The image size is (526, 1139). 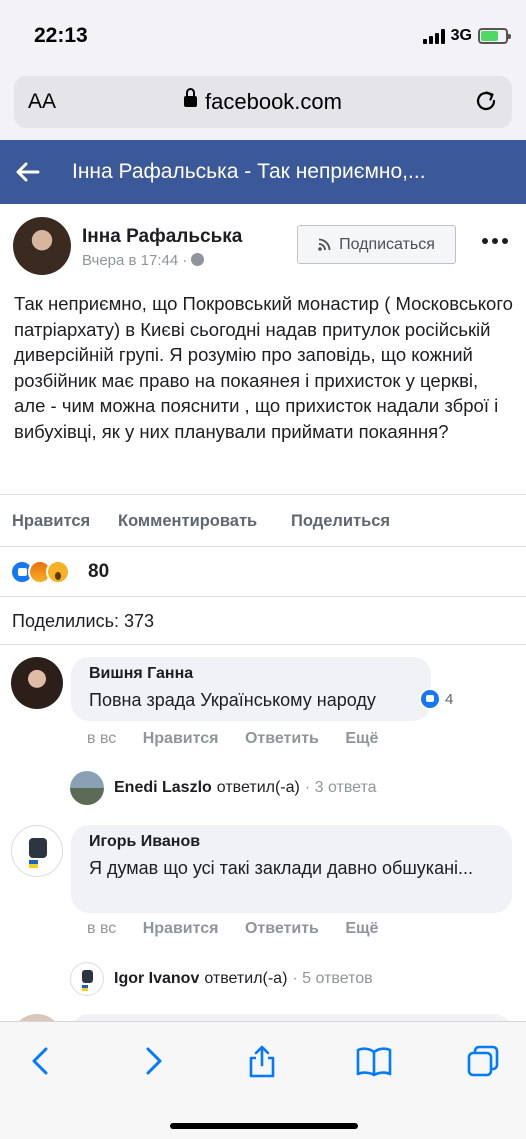 What do you see at coordinates (83, 621) in the screenshot?
I see `shares-count: Поделились: 373` at bounding box center [83, 621].